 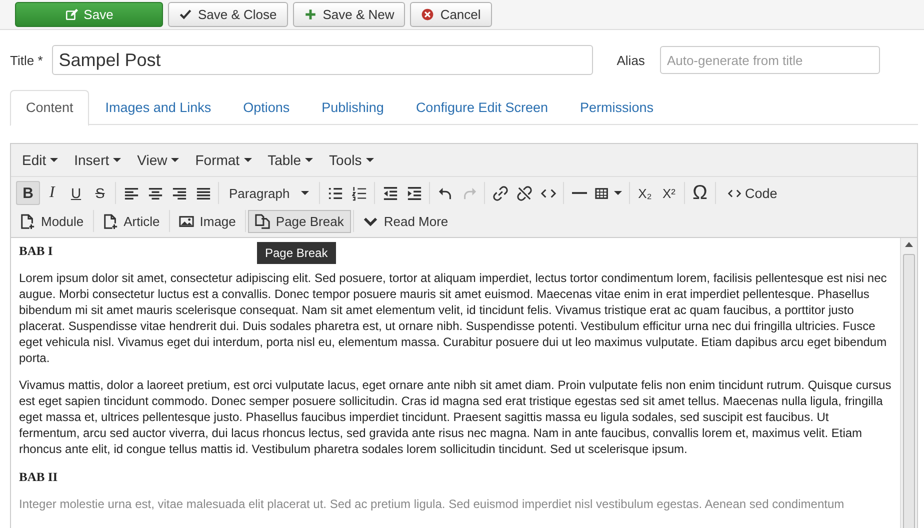 I want to click on image-icon, so click(x=186, y=221).